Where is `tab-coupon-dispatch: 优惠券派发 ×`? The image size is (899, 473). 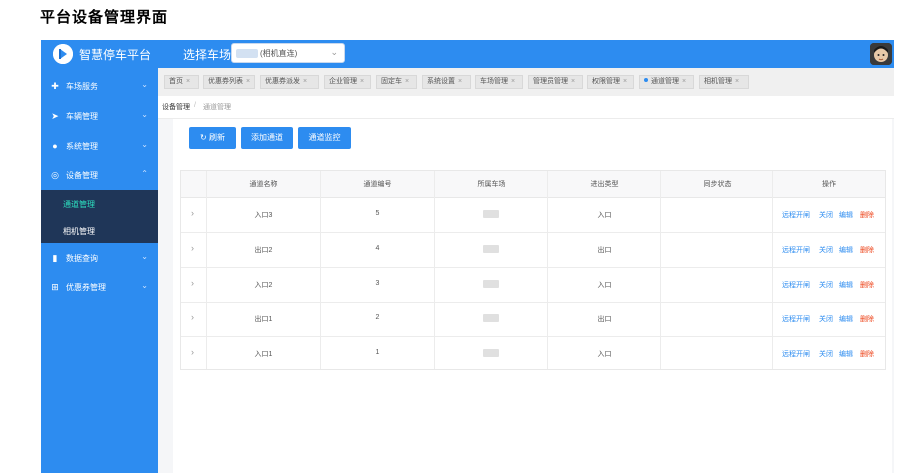
tab-coupon-dispatch: 优惠券派发 × is located at coordinates (289, 82).